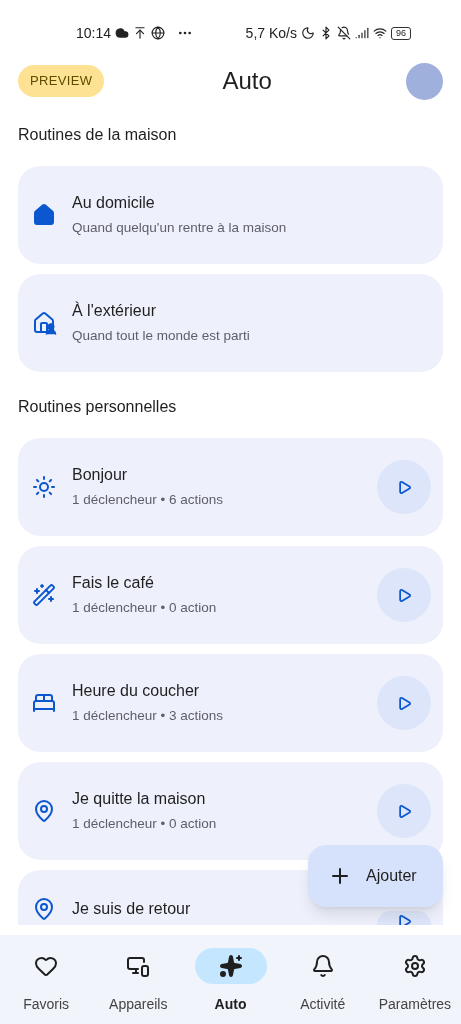 This screenshot has height=1024, width=461. What do you see at coordinates (322, 981) in the screenshot?
I see `nav-tab: Activité` at bounding box center [322, 981].